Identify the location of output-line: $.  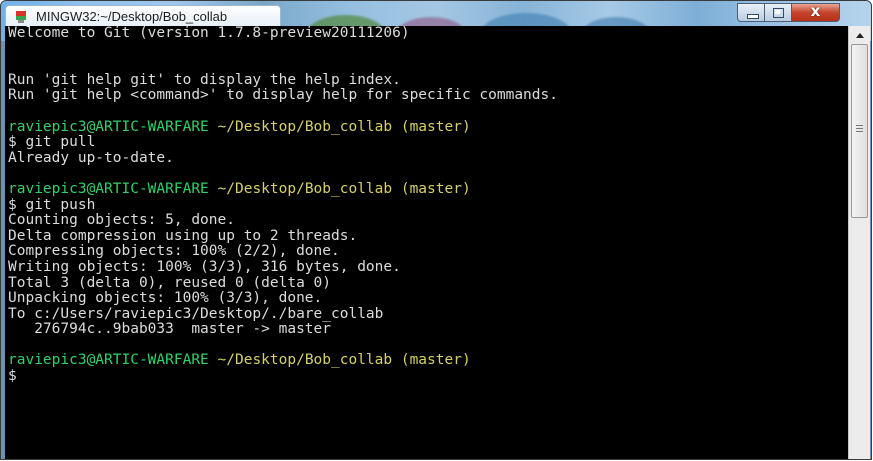
(12, 376).